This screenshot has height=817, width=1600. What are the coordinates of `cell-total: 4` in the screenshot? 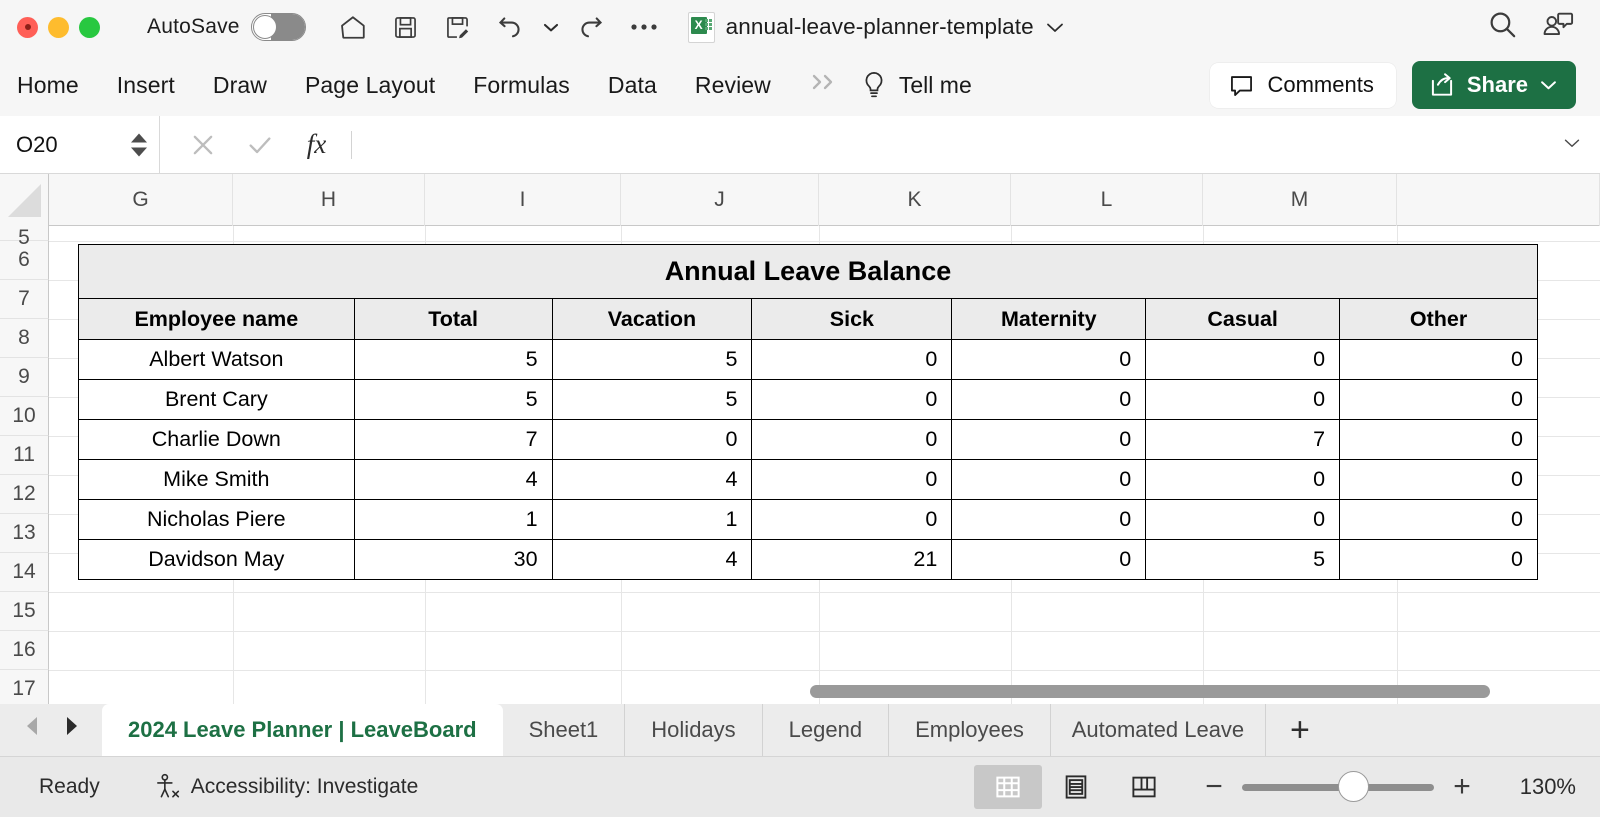 It's located at (453, 479).